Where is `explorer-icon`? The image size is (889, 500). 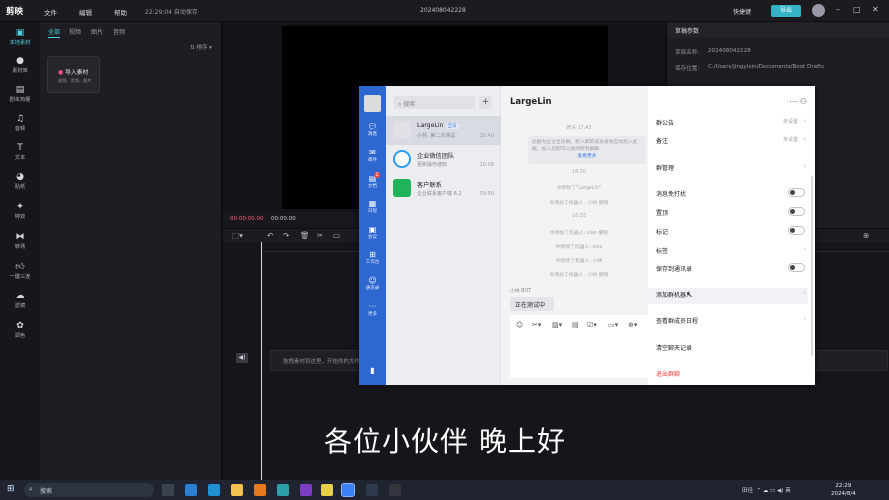 explorer-icon is located at coordinates (191, 490).